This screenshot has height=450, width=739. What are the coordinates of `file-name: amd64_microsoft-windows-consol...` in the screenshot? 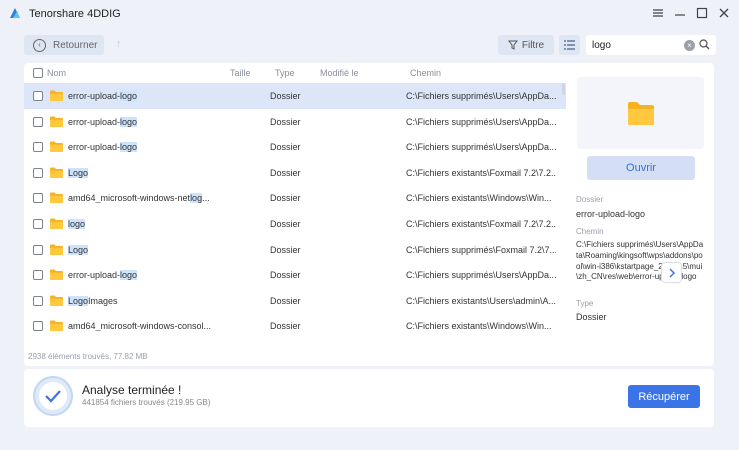 It's located at (140, 326).